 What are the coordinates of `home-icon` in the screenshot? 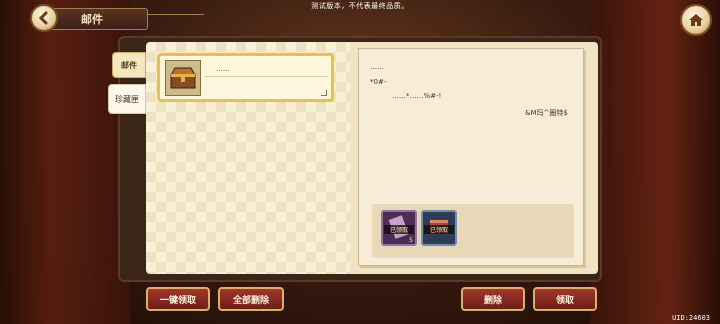 It's located at (696, 20).